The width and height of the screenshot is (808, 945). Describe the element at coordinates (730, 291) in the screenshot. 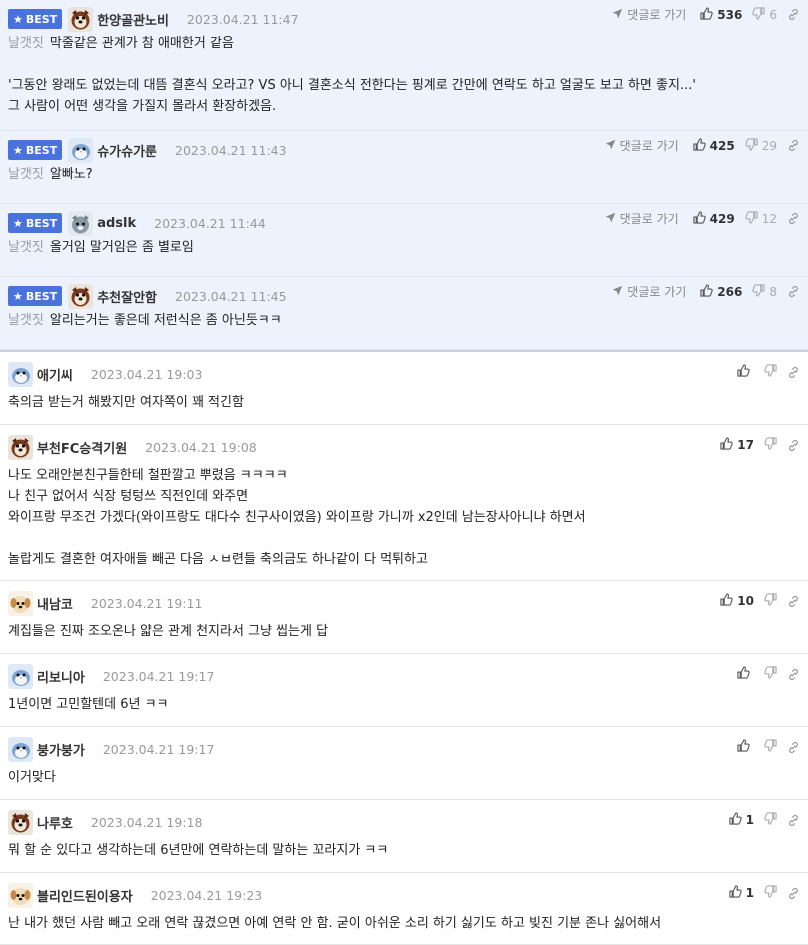

I see `upvote-count: 266` at that location.